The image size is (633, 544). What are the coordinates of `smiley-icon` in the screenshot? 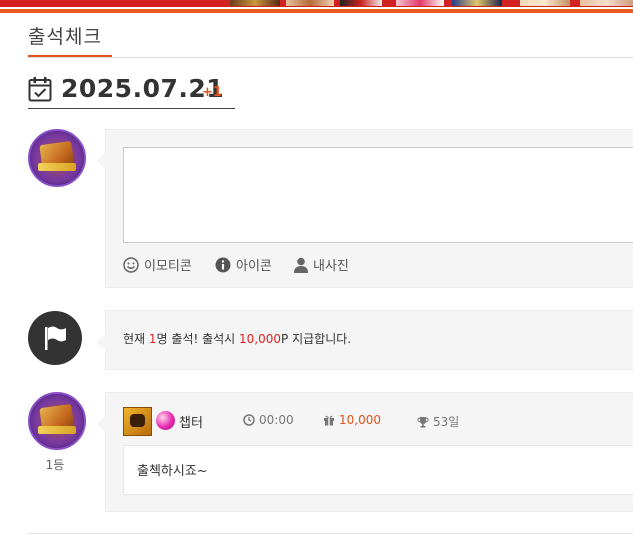 It's located at (131, 264).